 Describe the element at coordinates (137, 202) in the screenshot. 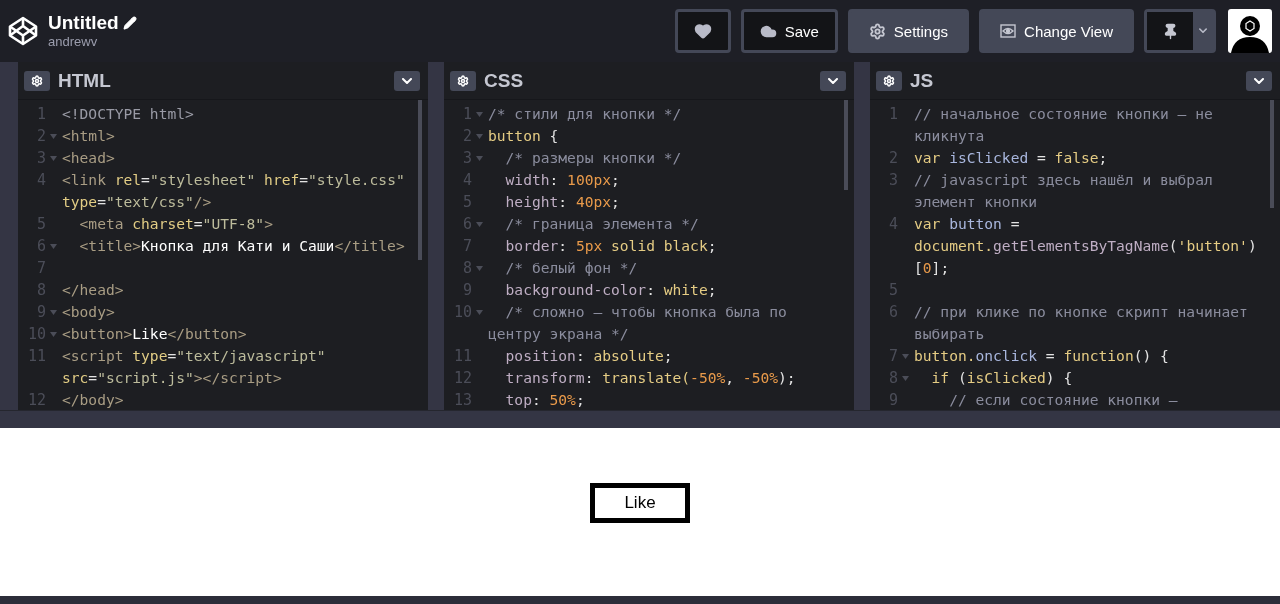

I see `code-line: type="text/css"/>` at that location.